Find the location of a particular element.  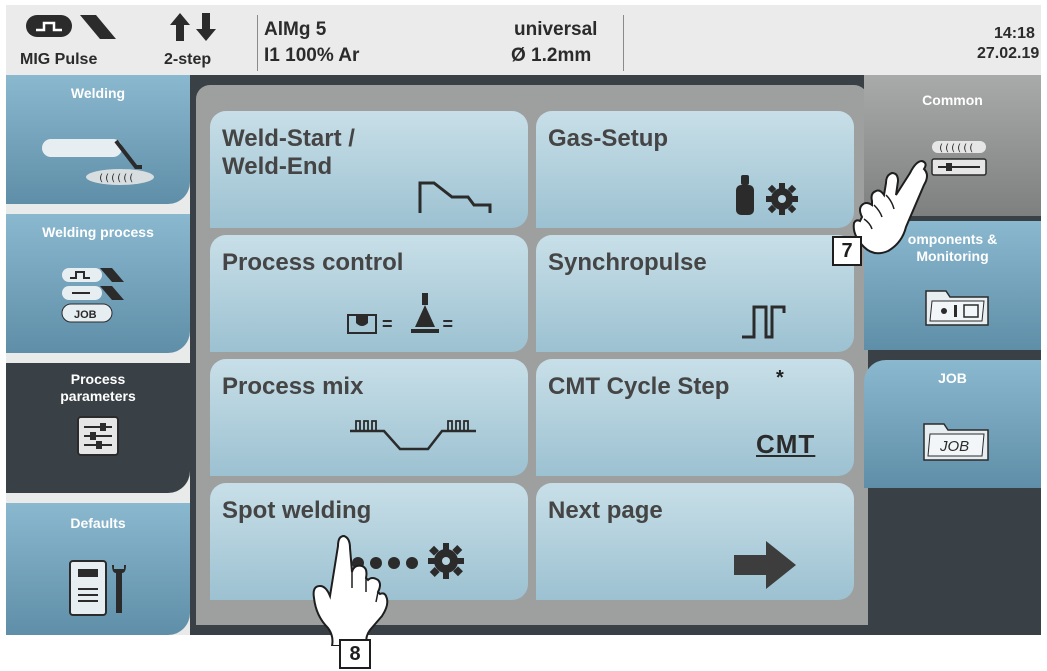

nav-process-parameters: Process parameters is located at coordinates (98, 428).